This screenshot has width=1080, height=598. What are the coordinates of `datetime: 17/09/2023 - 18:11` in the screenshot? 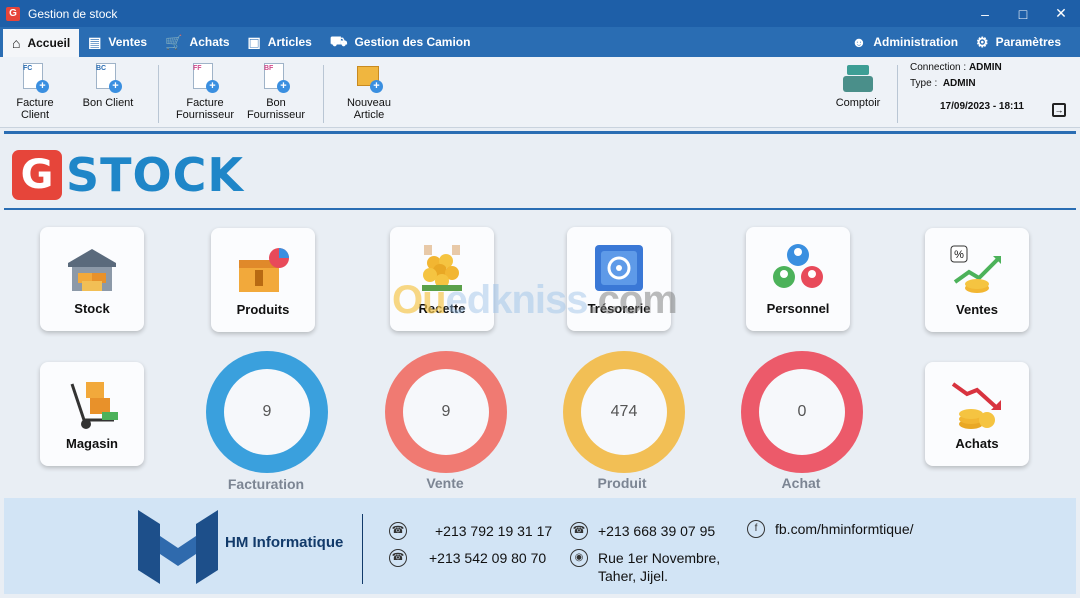 It's located at (982, 106).